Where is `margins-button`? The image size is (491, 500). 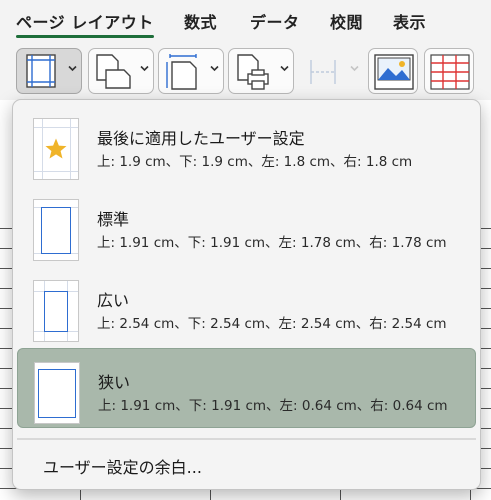
margins-button is located at coordinates (49, 71).